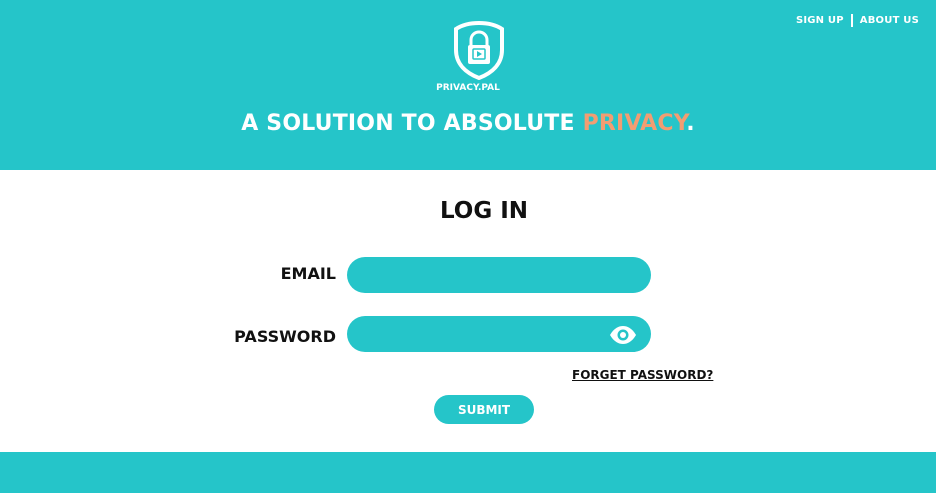 This screenshot has width=936, height=493. I want to click on tagline-text: A SOLUTION TO ABSOLUTE, so click(412, 123).